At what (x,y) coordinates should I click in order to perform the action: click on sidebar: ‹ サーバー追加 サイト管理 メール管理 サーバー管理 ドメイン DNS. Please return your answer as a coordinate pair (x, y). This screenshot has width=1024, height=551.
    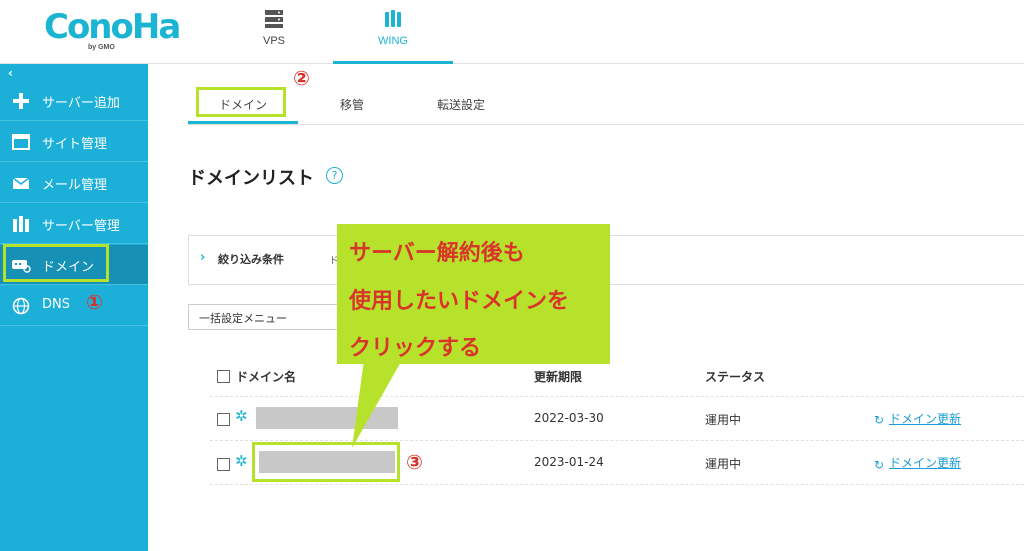
    Looking at the image, I should click on (74, 307).